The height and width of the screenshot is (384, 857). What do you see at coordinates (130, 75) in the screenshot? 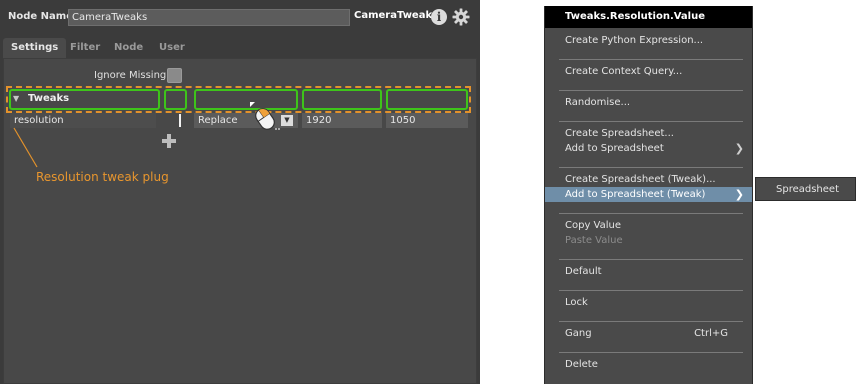
I see `ignore-missing-label: Ignore Missing` at bounding box center [130, 75].